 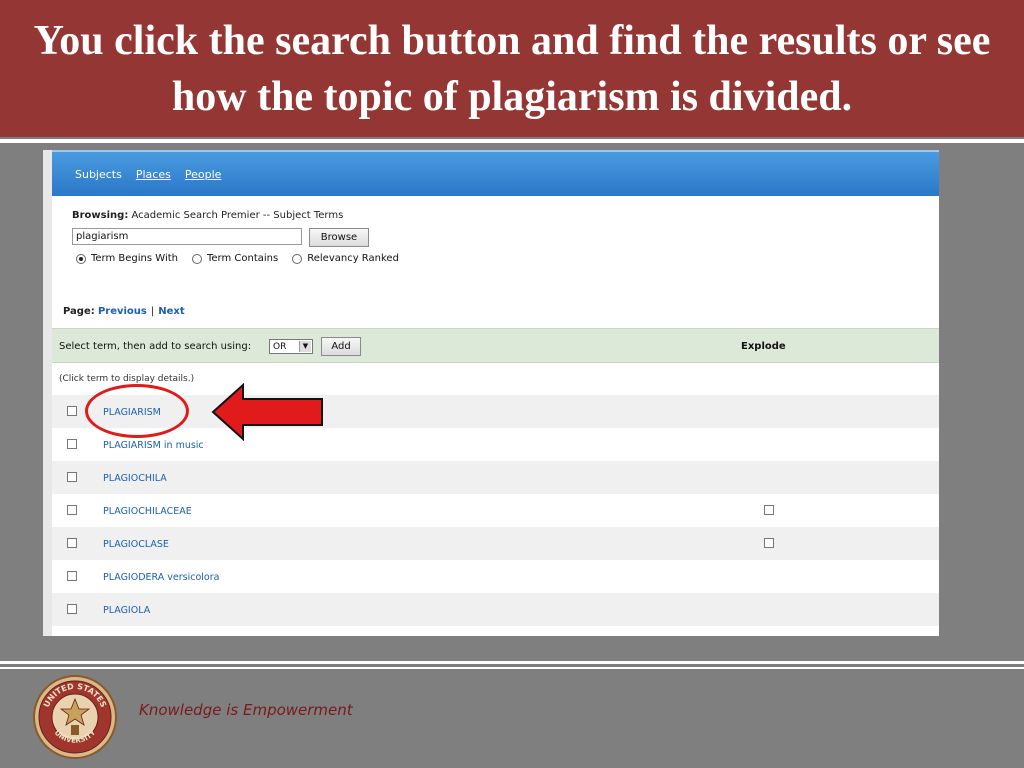 I want to click on page-label: Page:, so click(x=79, y=311).